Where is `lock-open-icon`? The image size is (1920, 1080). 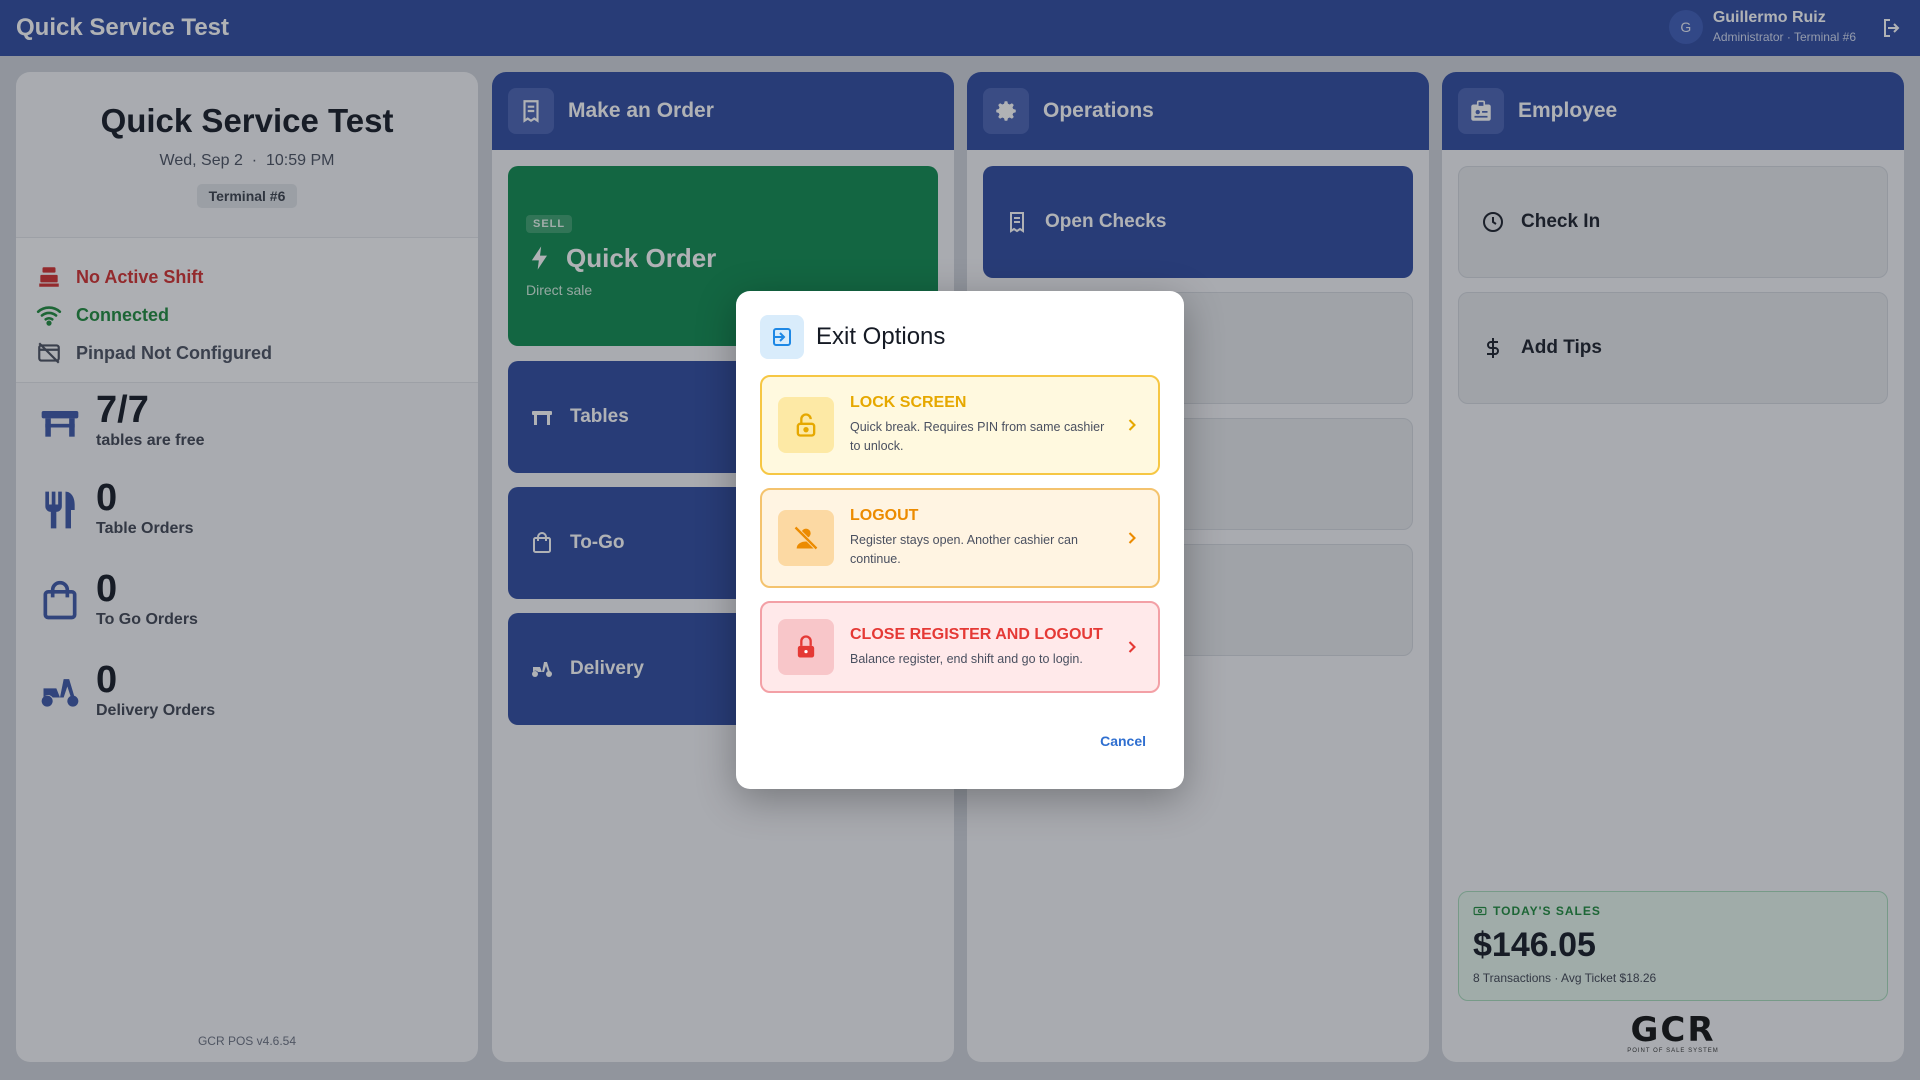
lock-open-icon is located at coordinates (806, 425).